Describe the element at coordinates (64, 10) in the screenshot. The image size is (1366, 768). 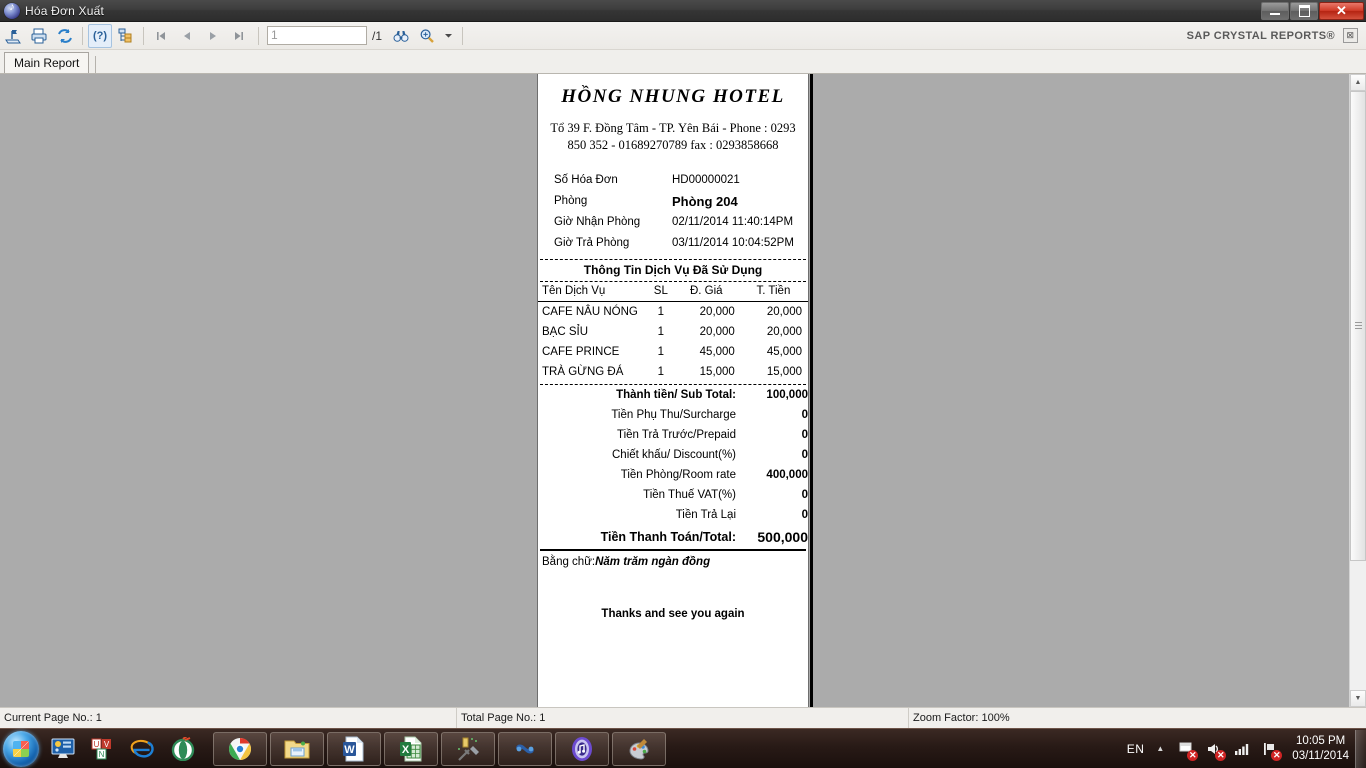
I see `window-title: Hóa Đơn Xuất` at that location.